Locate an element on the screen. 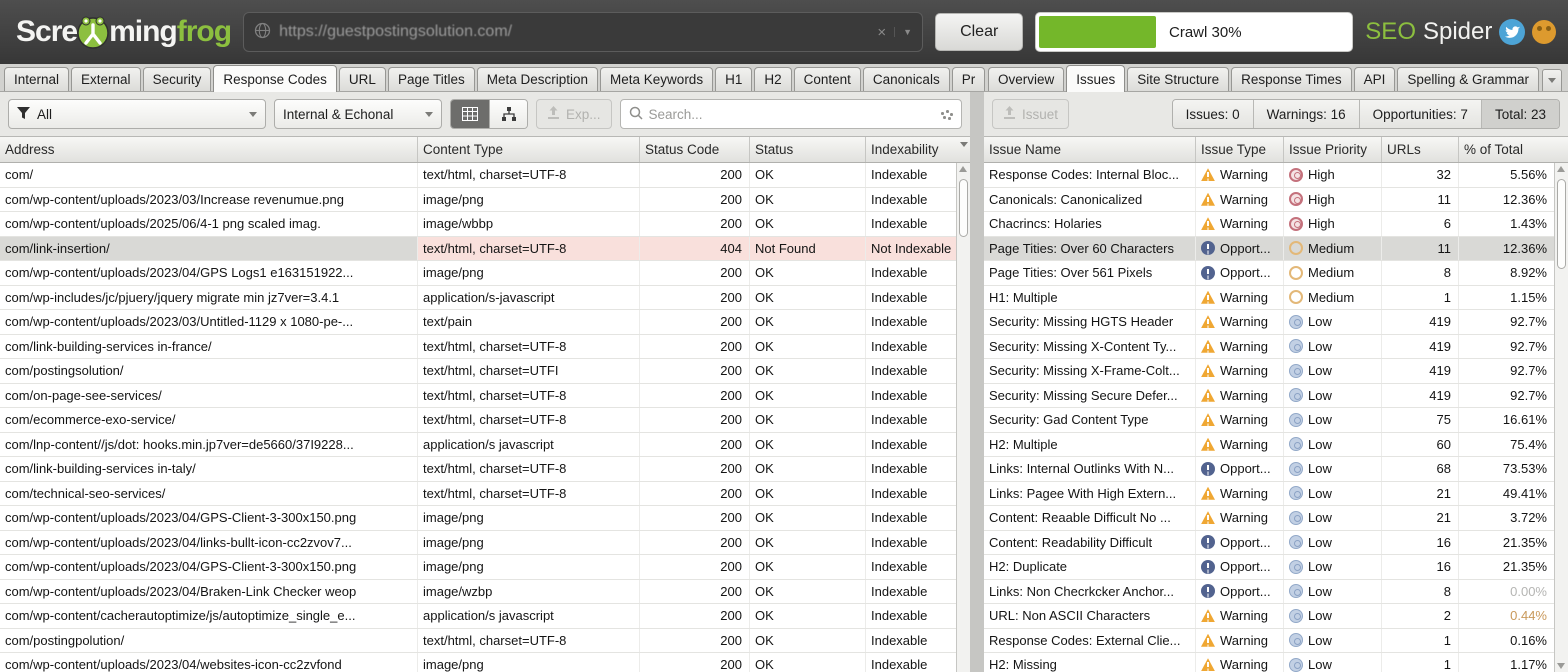  tab-canonicals: Canonicals is located at coordinates (906, 79).